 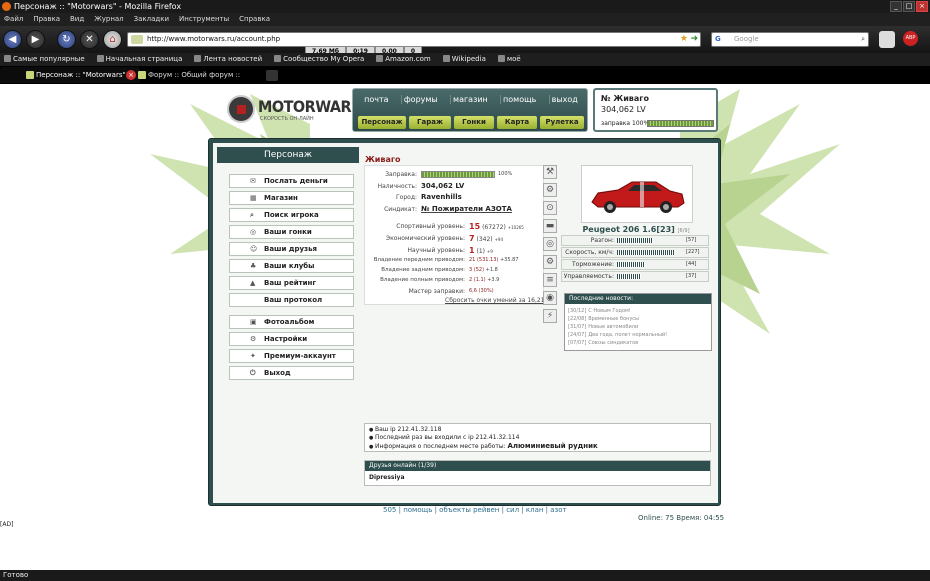 I want to click on menu-bookmarks: Закладки, so click(x=151, y=19).